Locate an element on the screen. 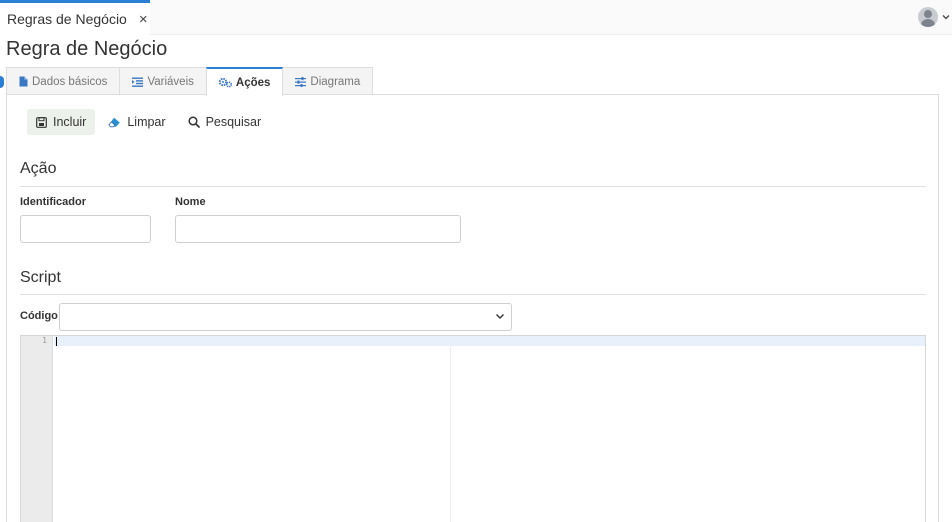 The height and width of the screenshot is (522, 952). user-menu is located at coordinates (934, 17).